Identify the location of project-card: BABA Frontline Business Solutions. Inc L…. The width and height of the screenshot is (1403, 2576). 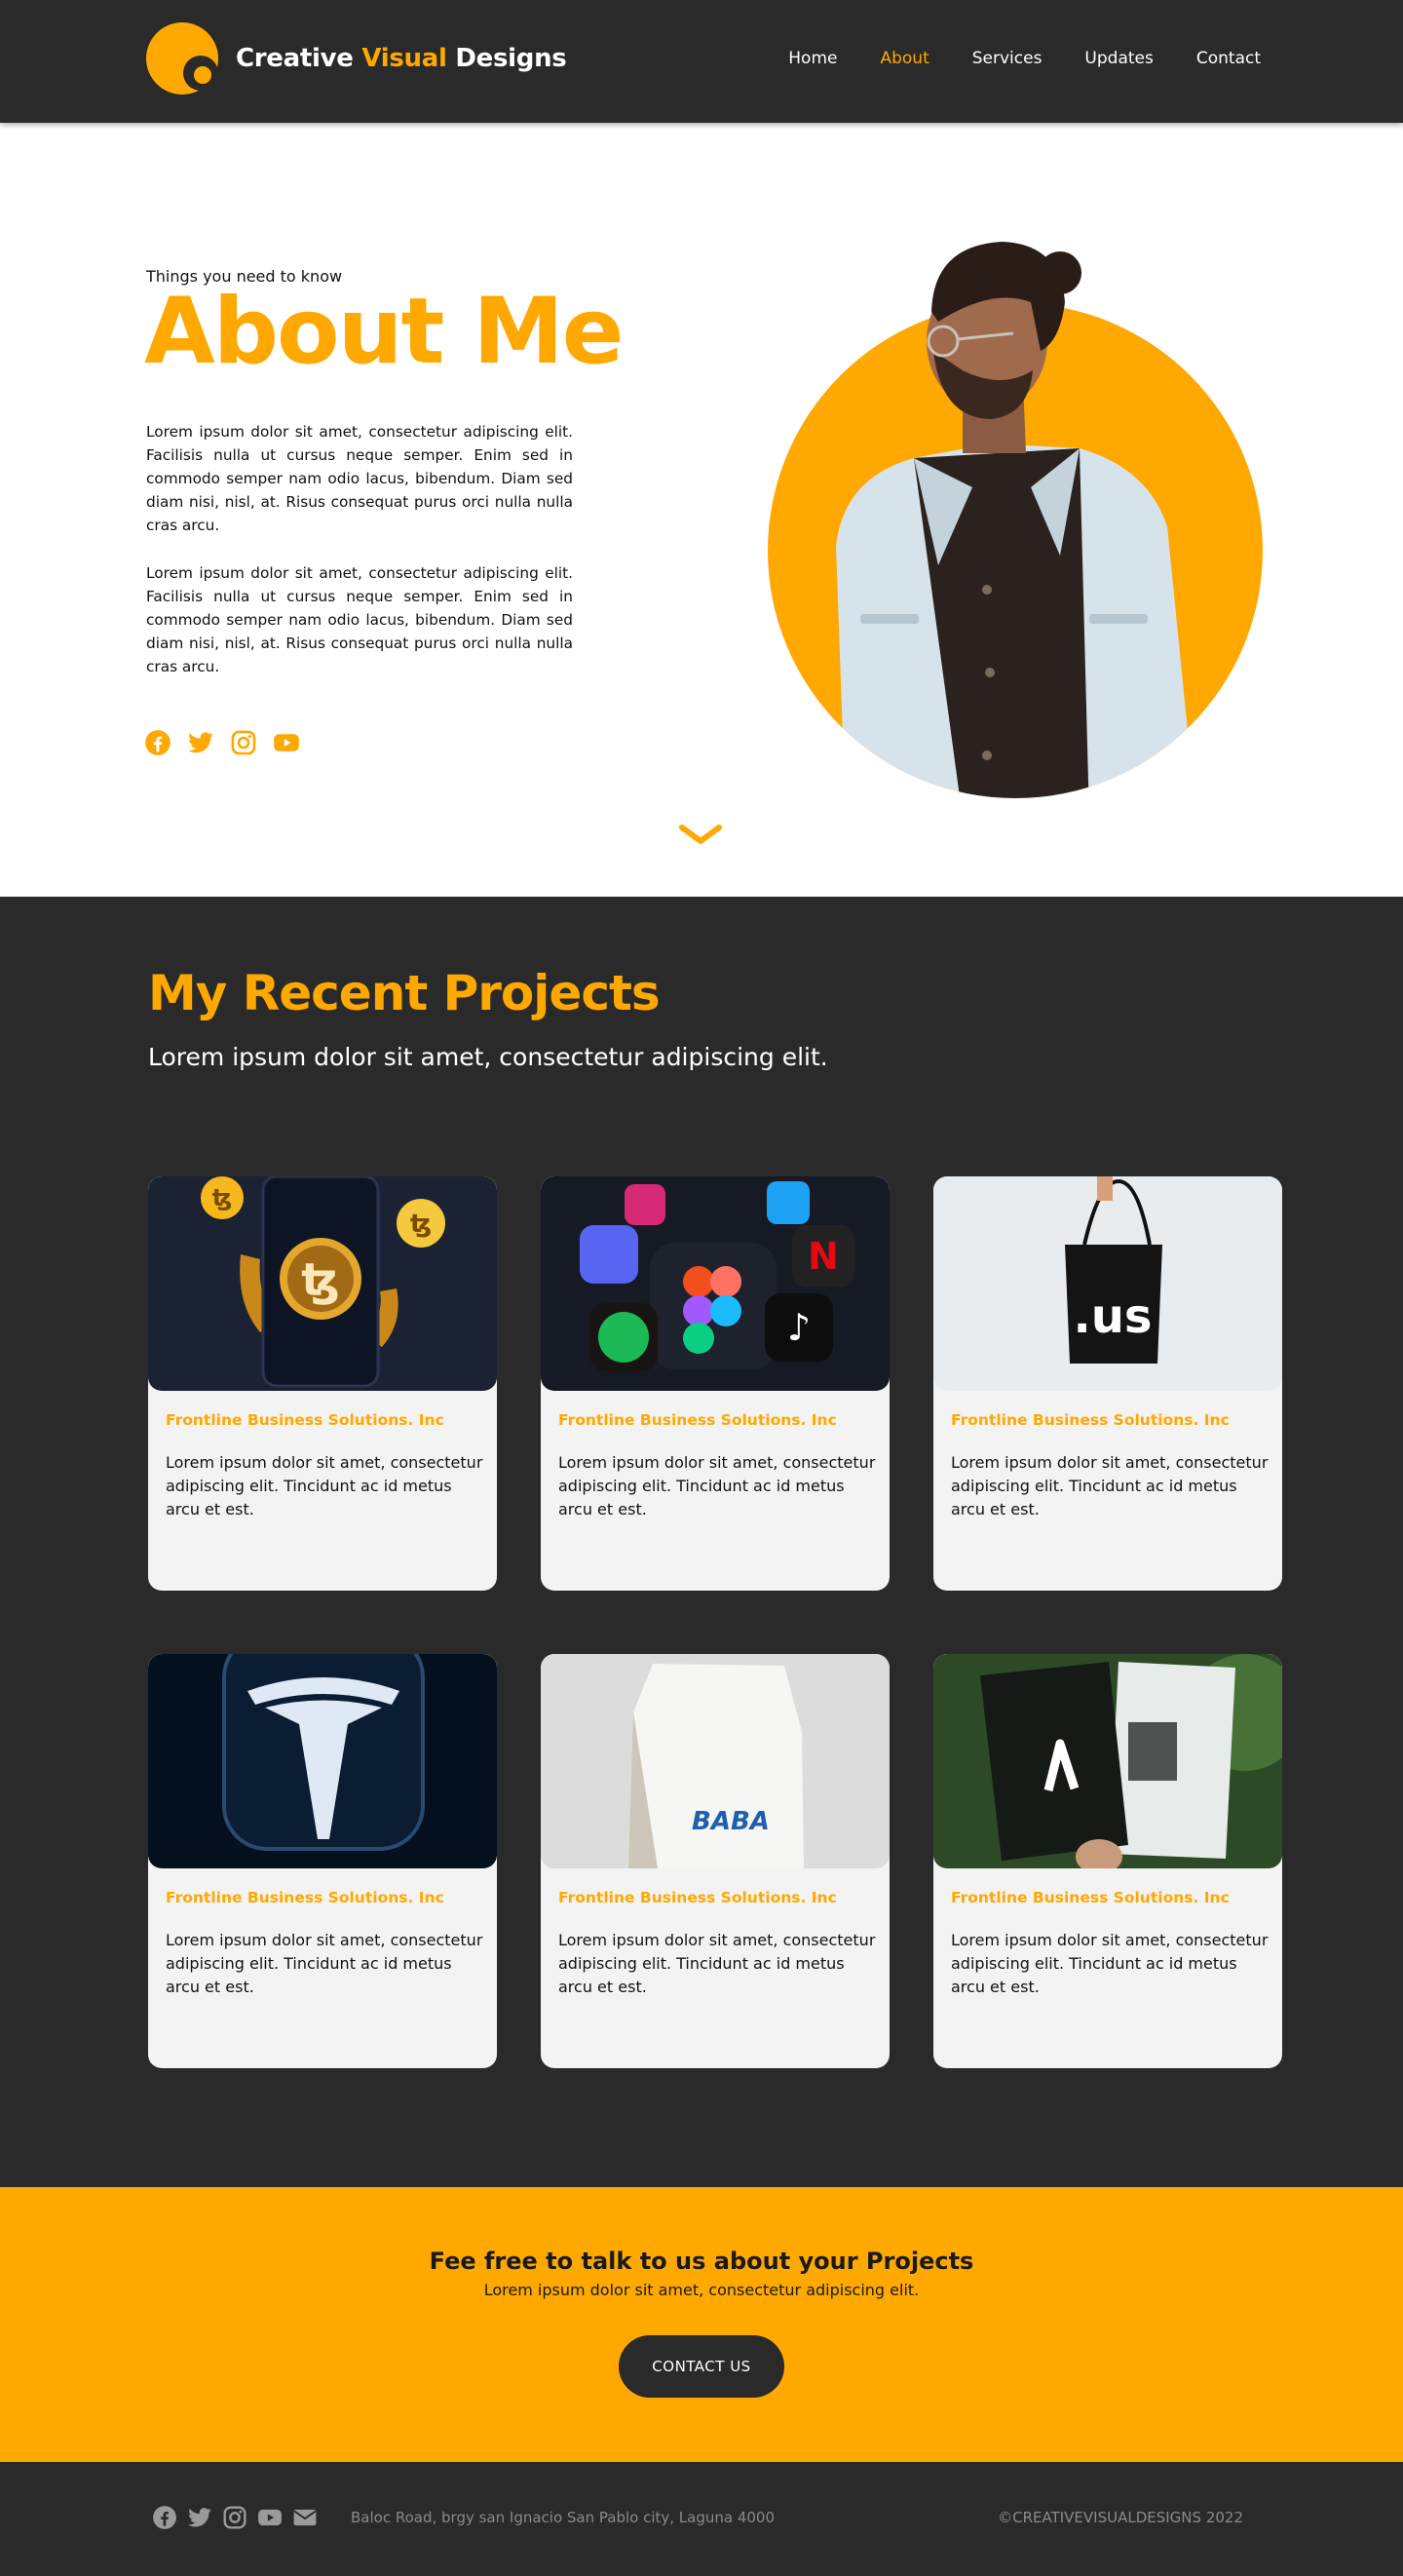
(715, 1861).